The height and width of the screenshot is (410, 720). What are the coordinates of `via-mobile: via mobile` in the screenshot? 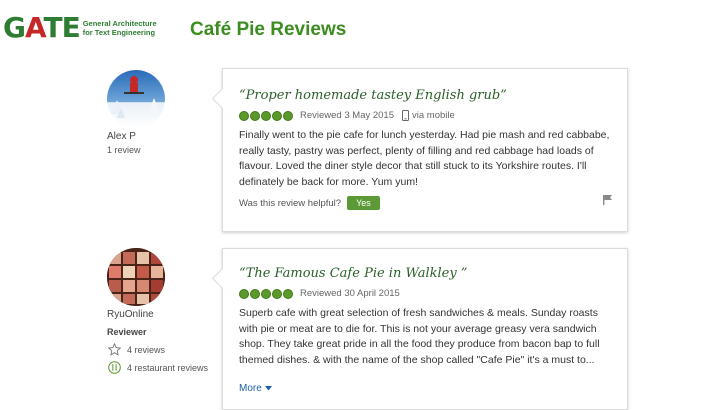 It's located at (428, 115).